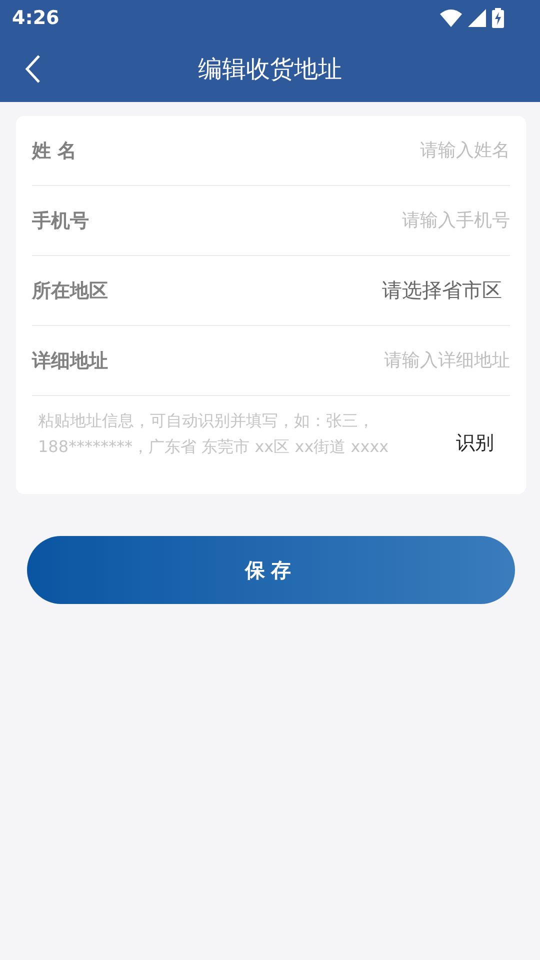 Image resolution: width=540 pixels, height=960 pixels. I want to click on field-label: 手机号, so click(60, 221).